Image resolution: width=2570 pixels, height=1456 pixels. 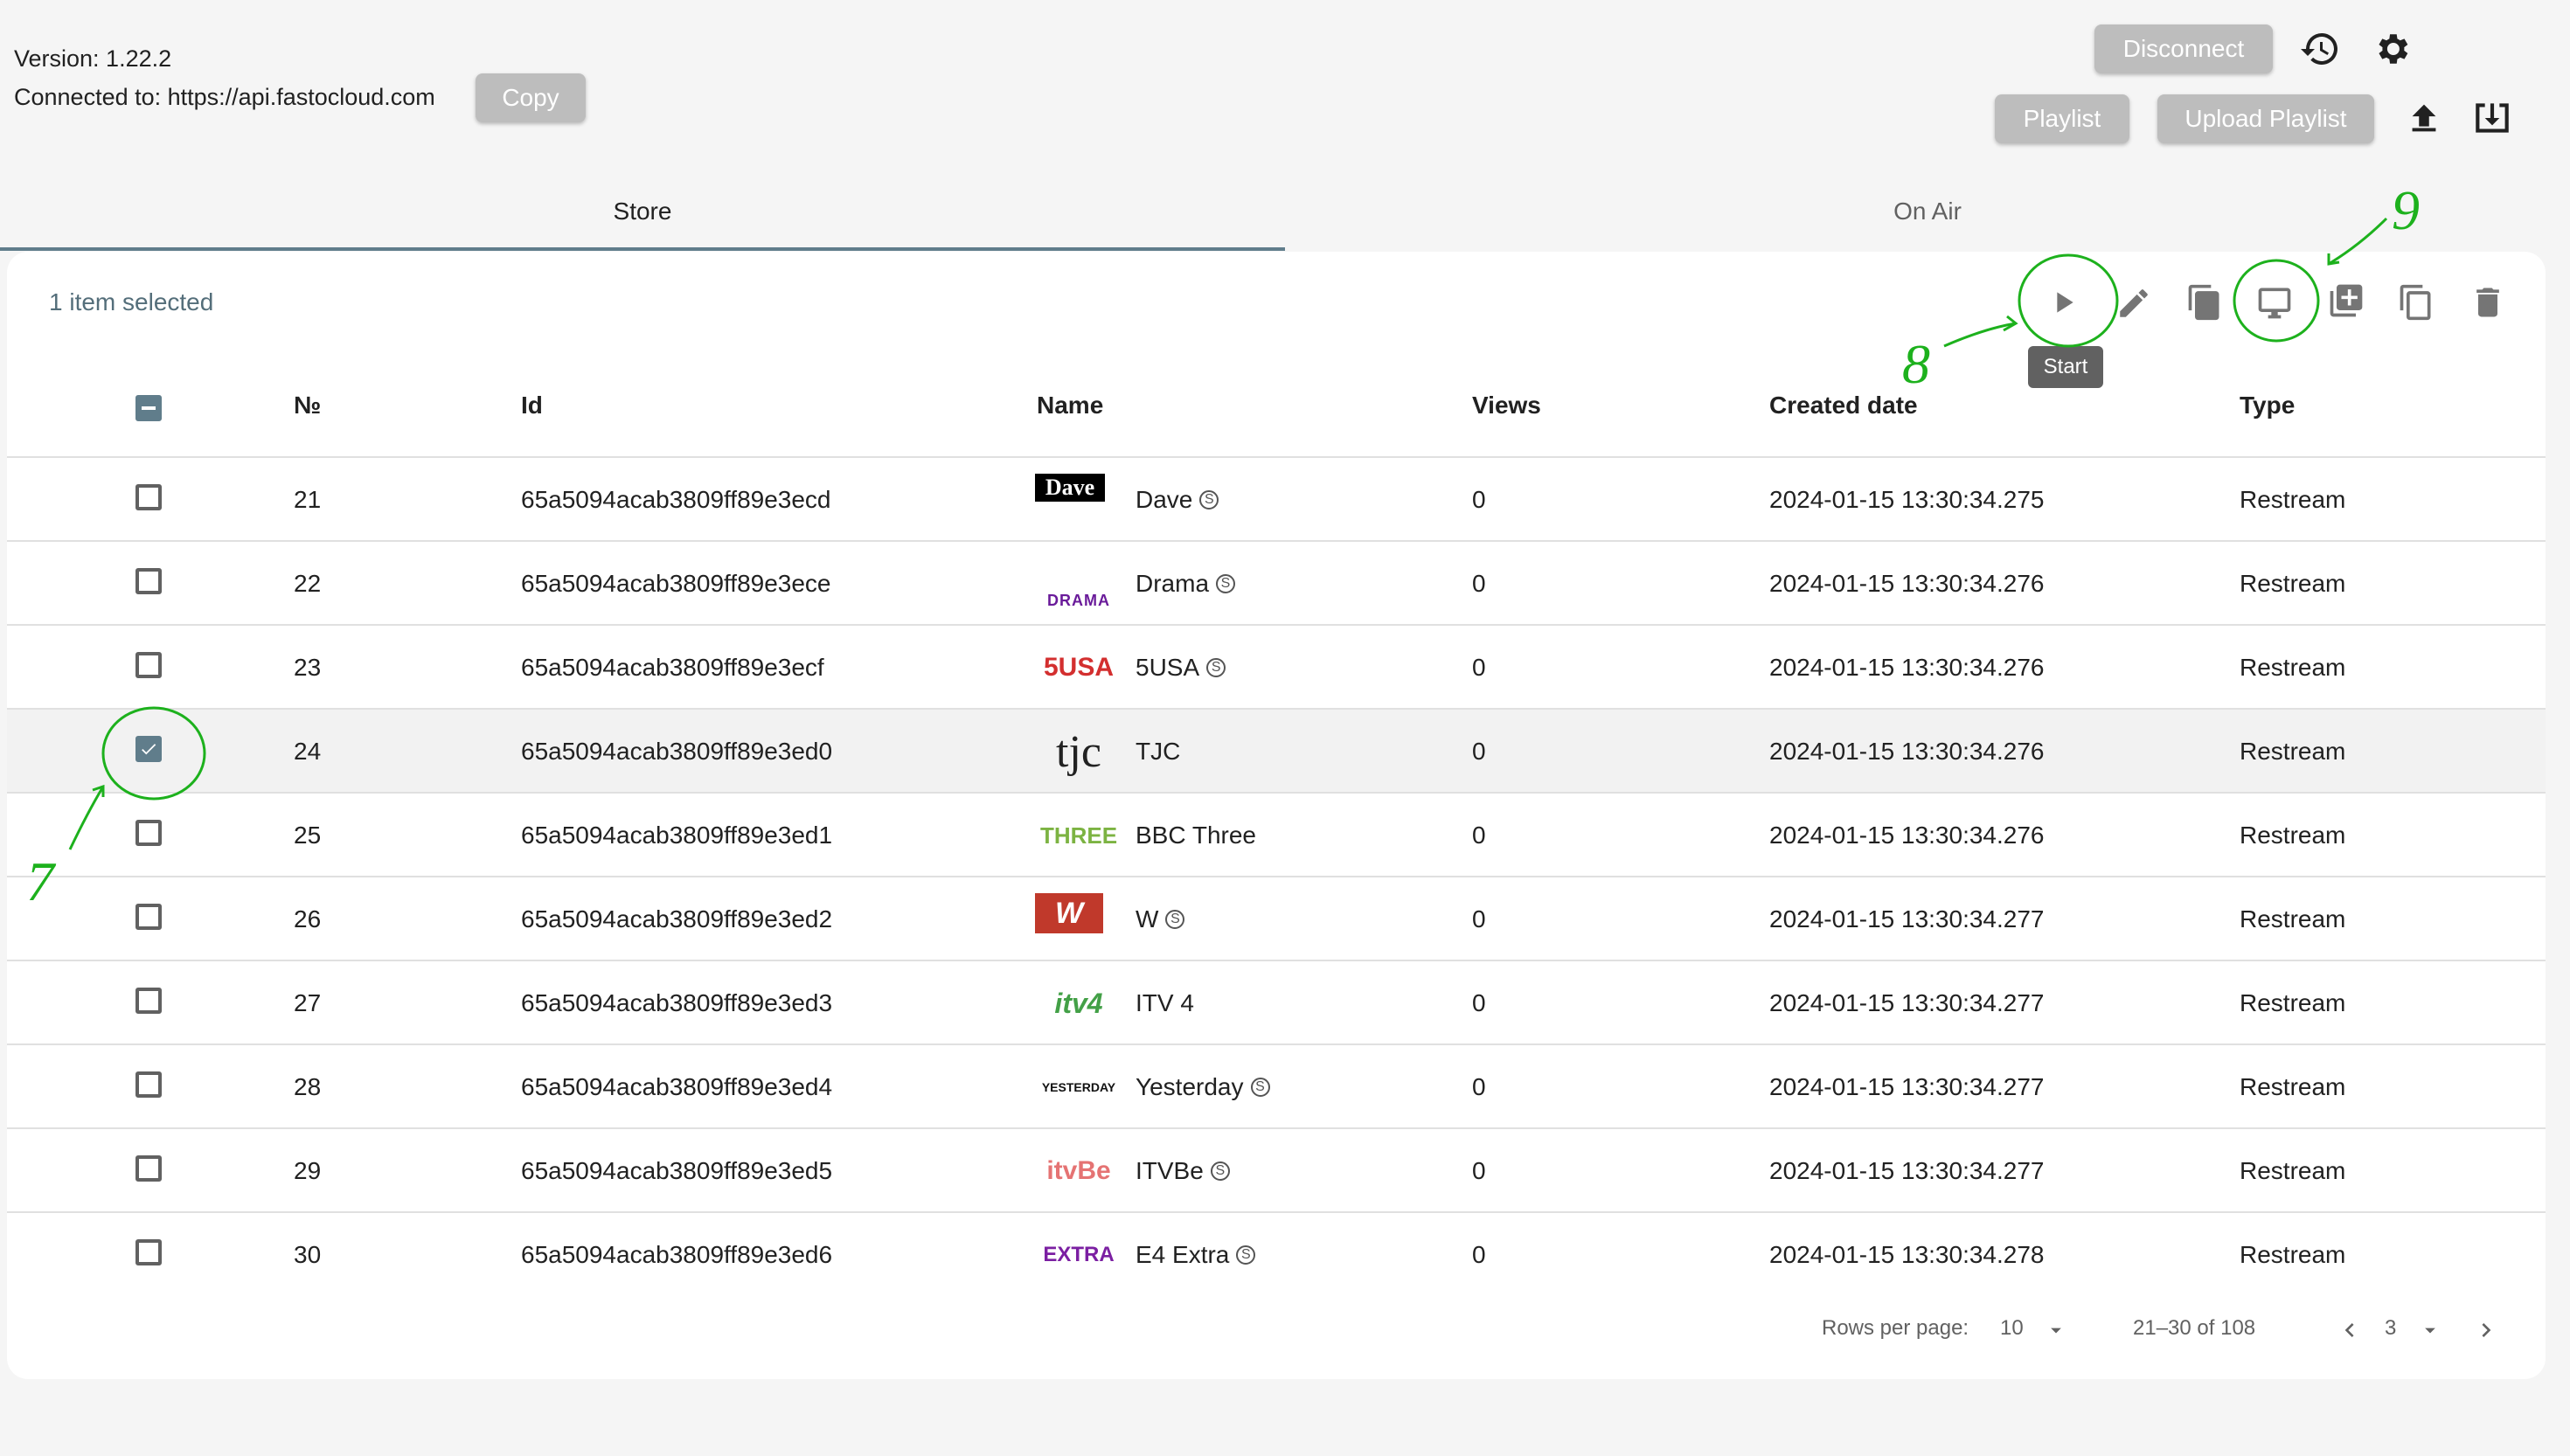 What do you see at coordinates (1916, 364) in the screenshot?
I see `annotation-label-8: 8` at bounding box center [1916, 364].